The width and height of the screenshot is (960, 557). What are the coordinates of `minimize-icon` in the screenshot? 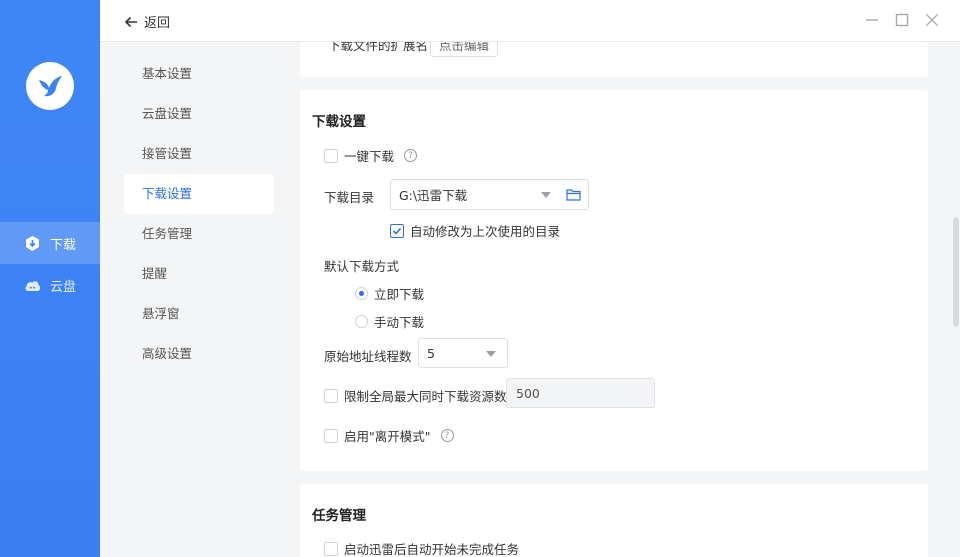 It's located at (872, 20).